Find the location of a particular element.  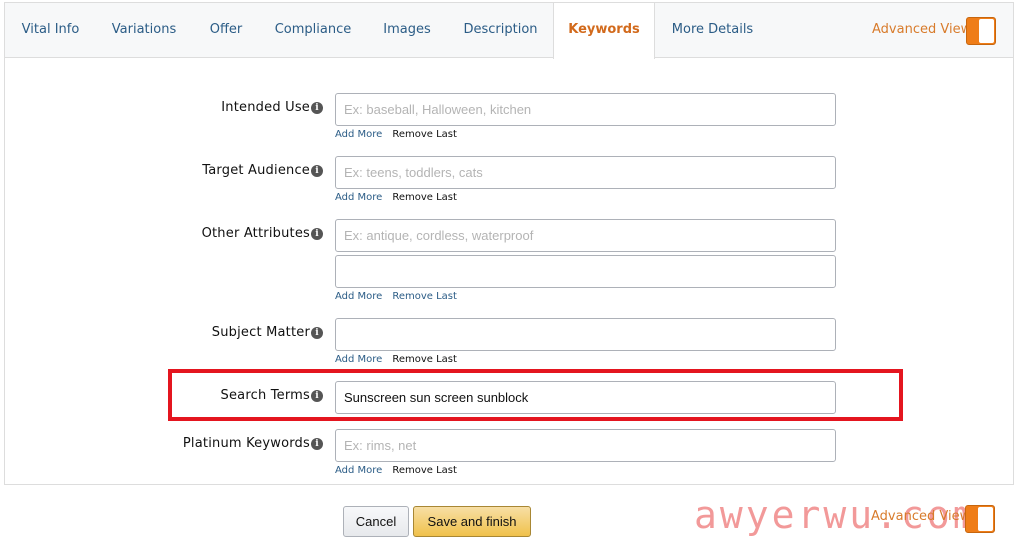

cancel-button: Cancel is located at coordinates (376, 521).